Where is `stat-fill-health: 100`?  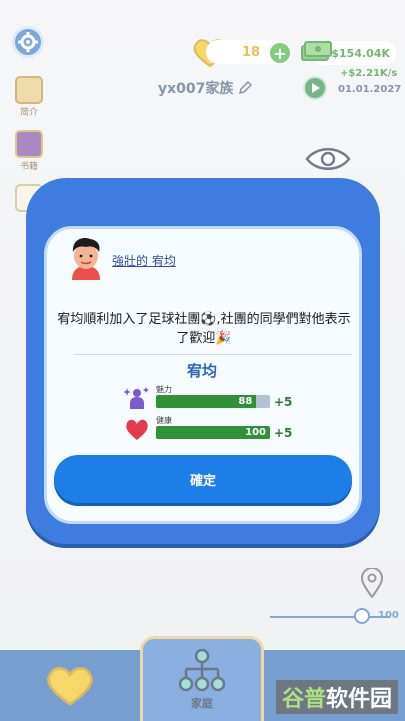
stat-fill-health: 100 is located at coordinates (213, 432).